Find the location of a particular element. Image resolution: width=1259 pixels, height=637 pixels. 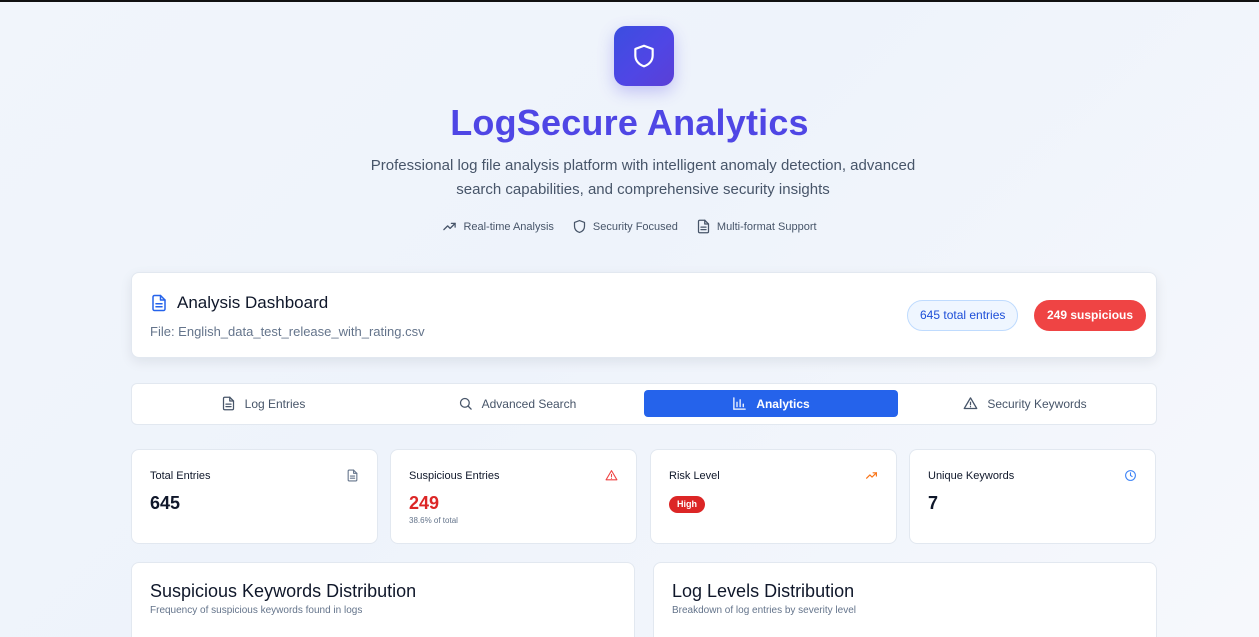

feature-label: Security Focused is located at coordinates (635, 226).